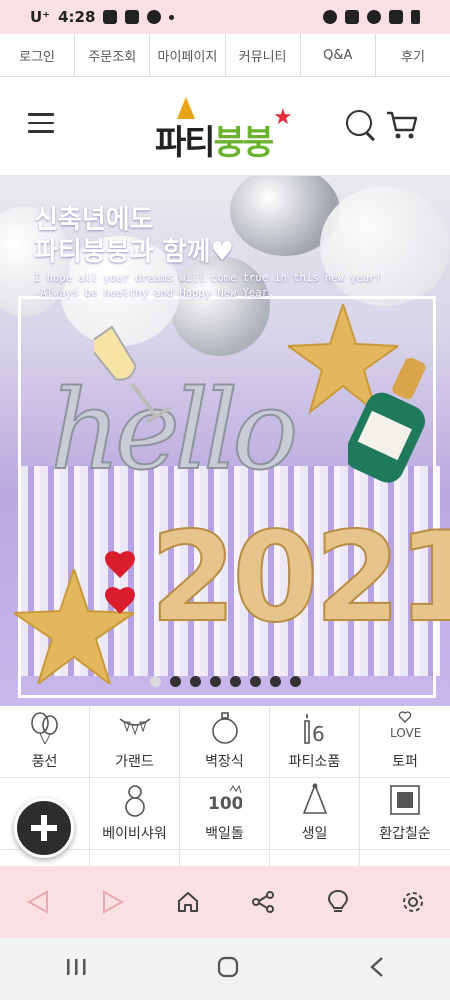 The height and width of the screenshot is (1000, 450). What do you see at coordinates (77, 17) in the screenshot?
I see `clock: 4:28` at bounding box center [77, 17].